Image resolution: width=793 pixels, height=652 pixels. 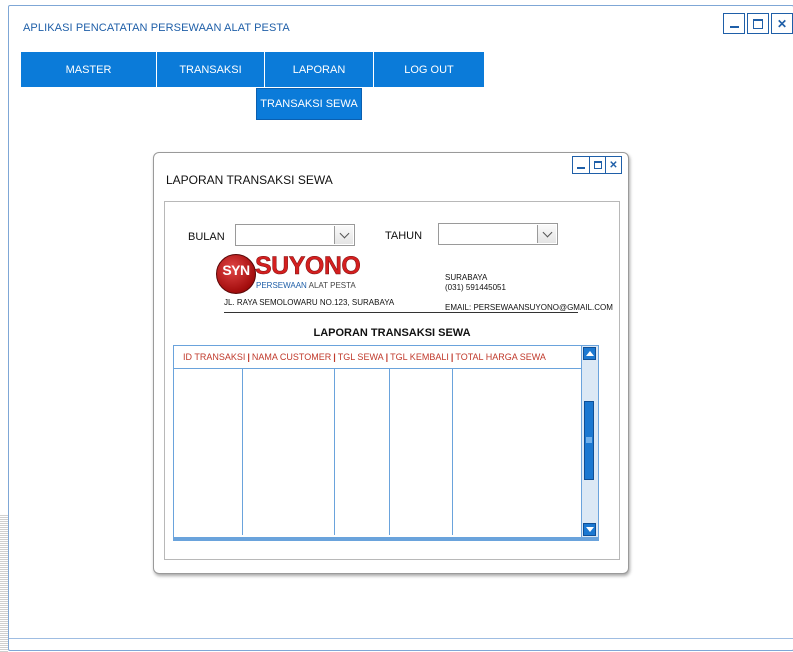 I want to click on menu-bar: MASTER TRANSAKSI LAPORAN LOG OUT, so click(x=252, y=69).